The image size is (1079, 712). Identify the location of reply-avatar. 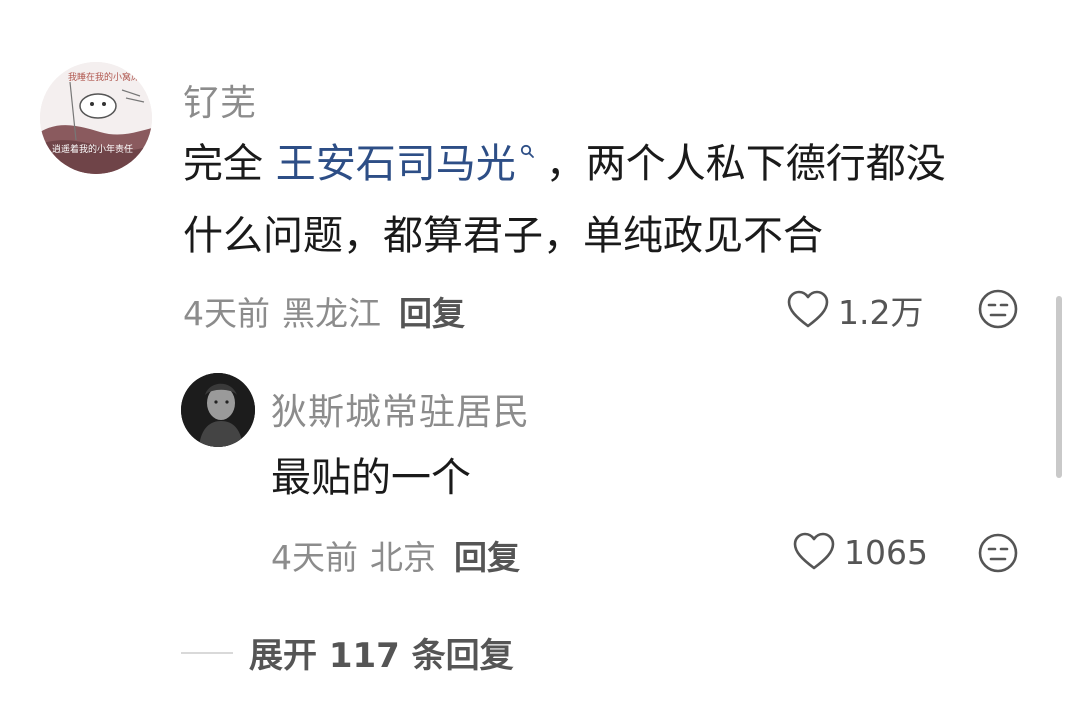
(218, 410).